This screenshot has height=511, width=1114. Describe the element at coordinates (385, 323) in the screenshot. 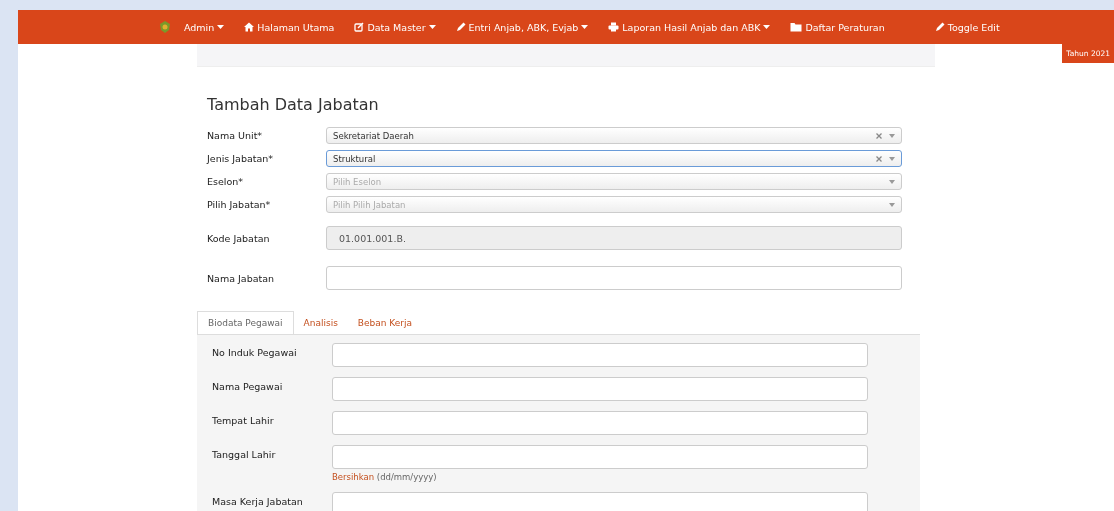

I see `tab: Beban Kerja` at that location.